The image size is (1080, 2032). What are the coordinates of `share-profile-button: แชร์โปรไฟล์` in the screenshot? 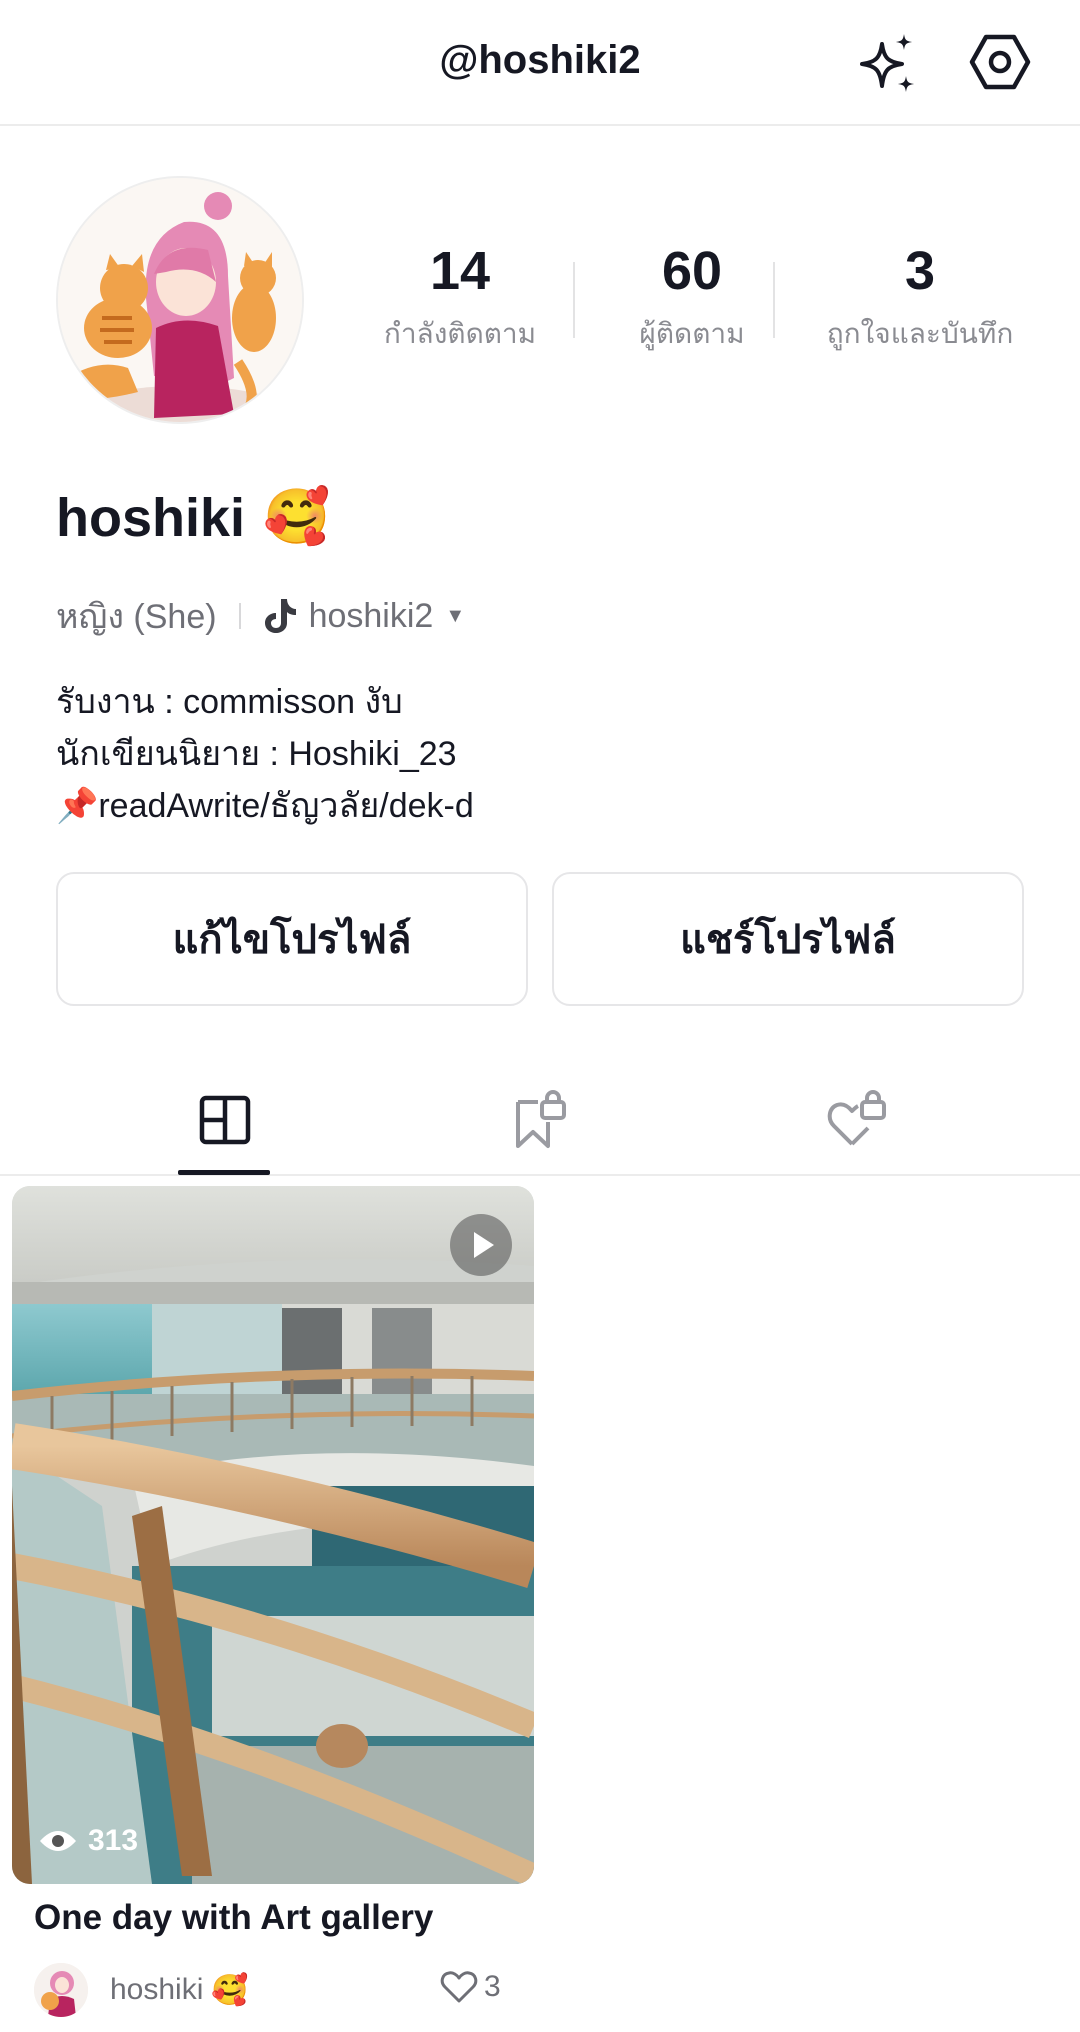 It's located at (788, 939).